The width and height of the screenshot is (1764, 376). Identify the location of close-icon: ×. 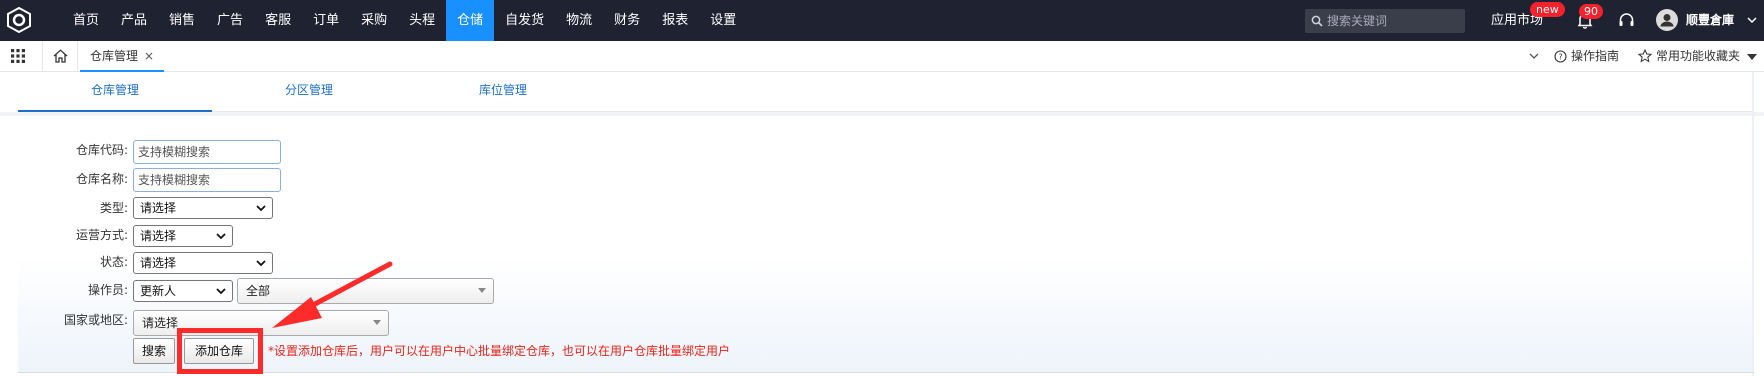
(149, 56).